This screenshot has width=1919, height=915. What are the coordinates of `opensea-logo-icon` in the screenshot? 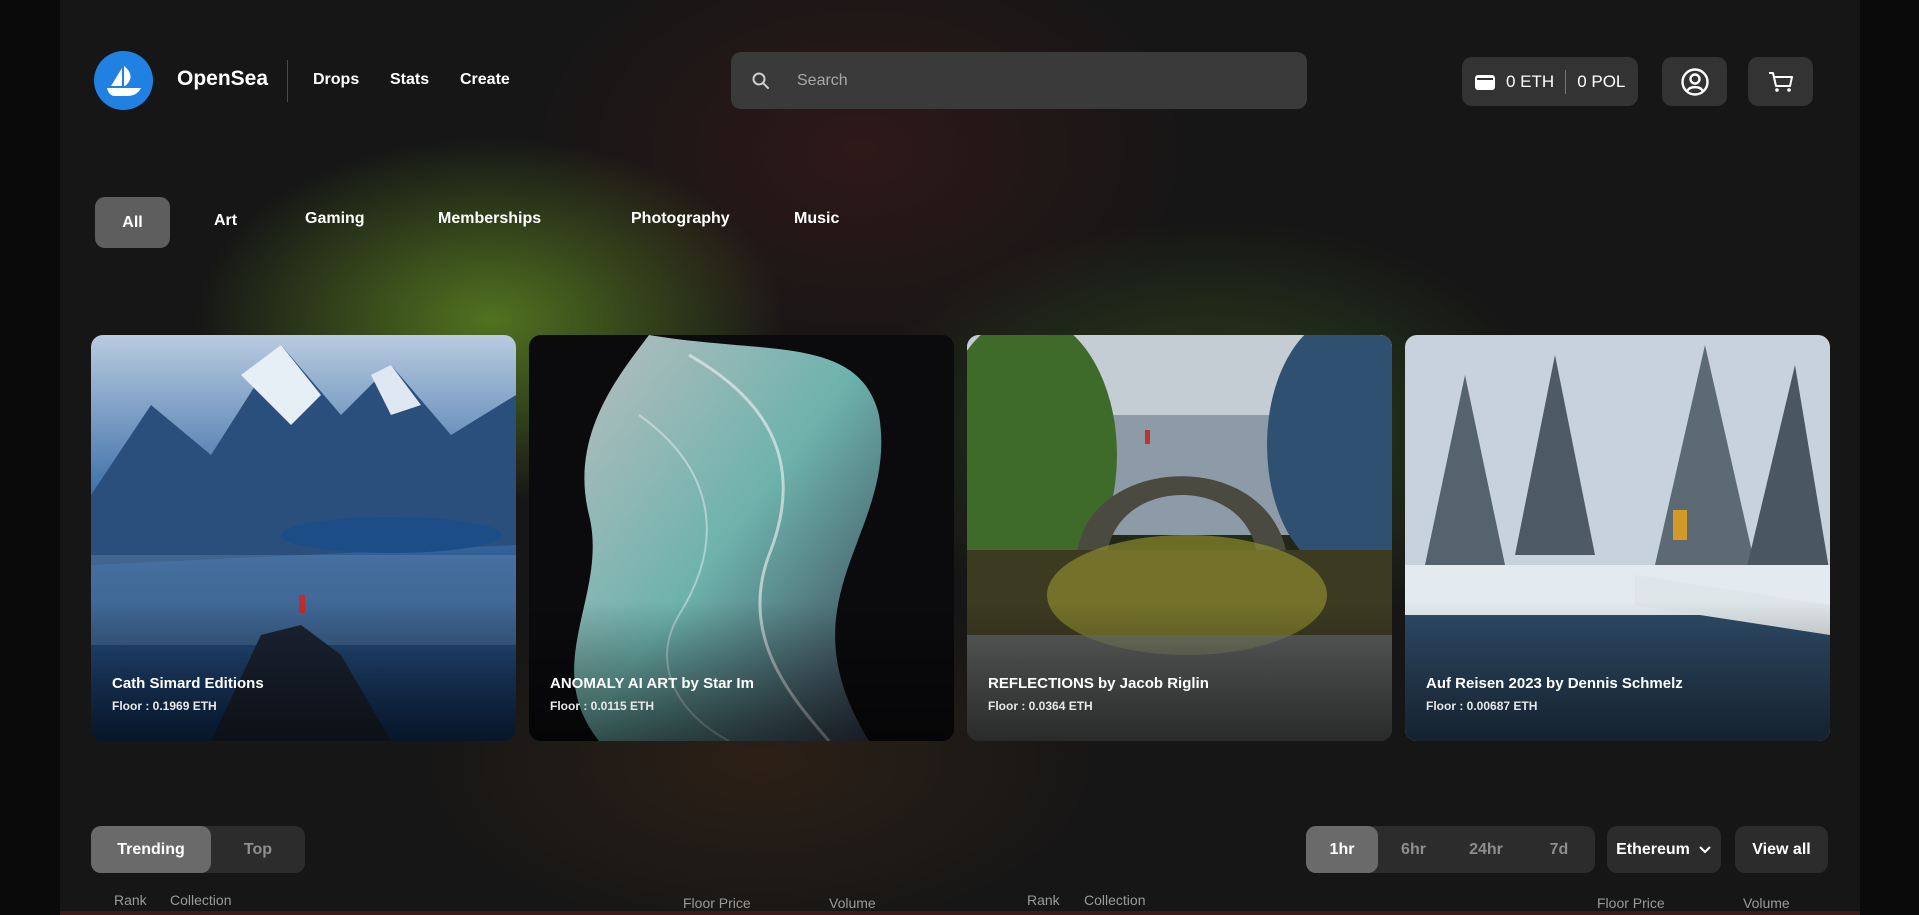 It's located at (123, 80).